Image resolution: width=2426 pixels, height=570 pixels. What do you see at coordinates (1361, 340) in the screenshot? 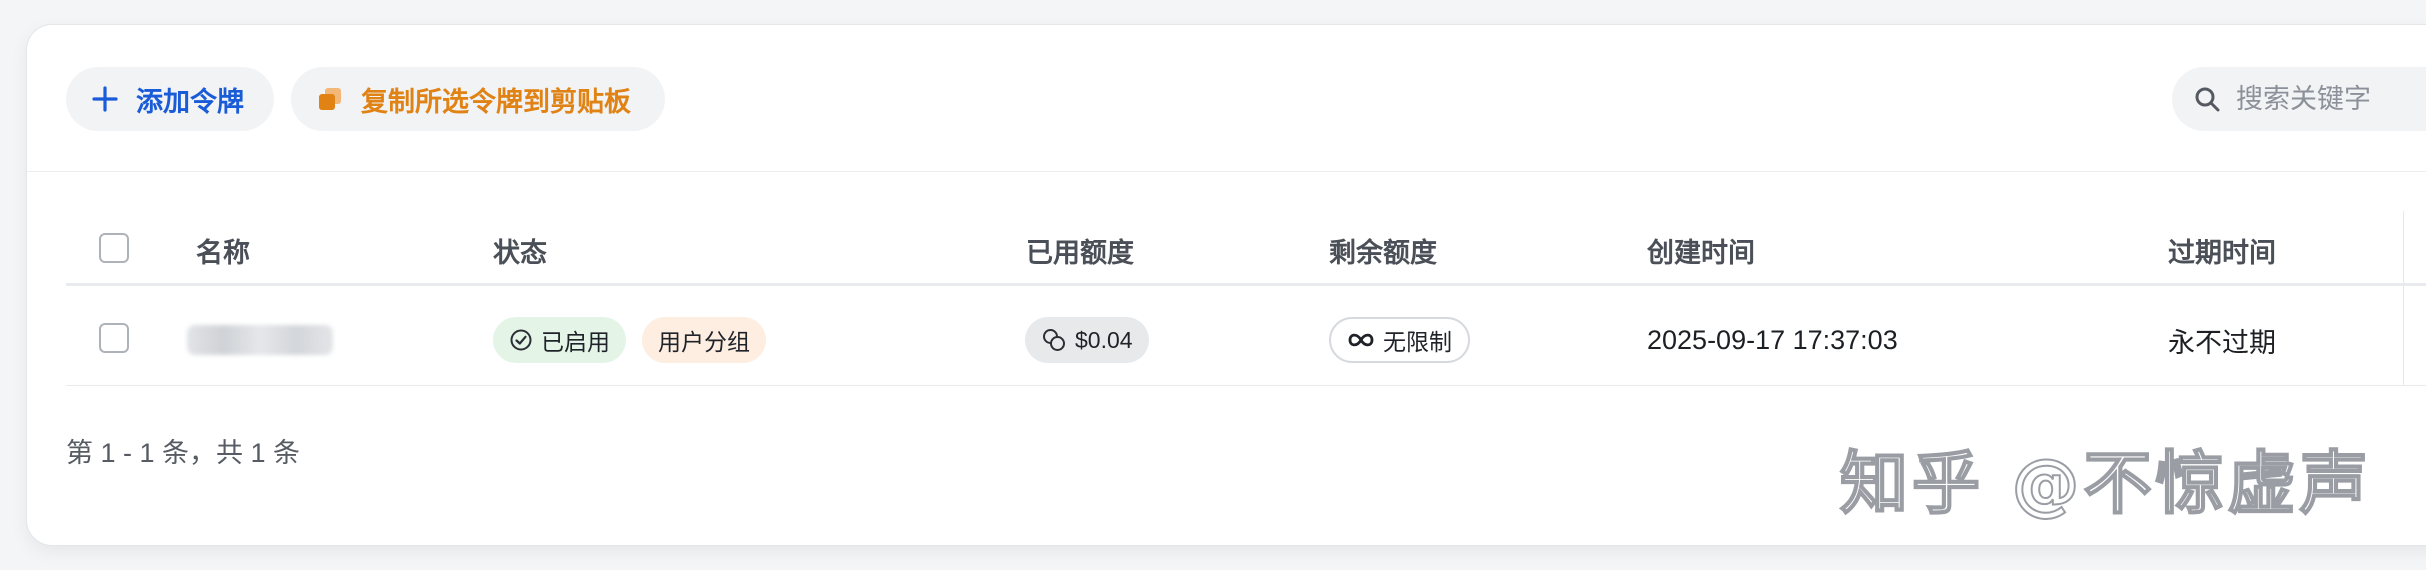
I see `infinity-icon` at bounding box center [1361, 340].